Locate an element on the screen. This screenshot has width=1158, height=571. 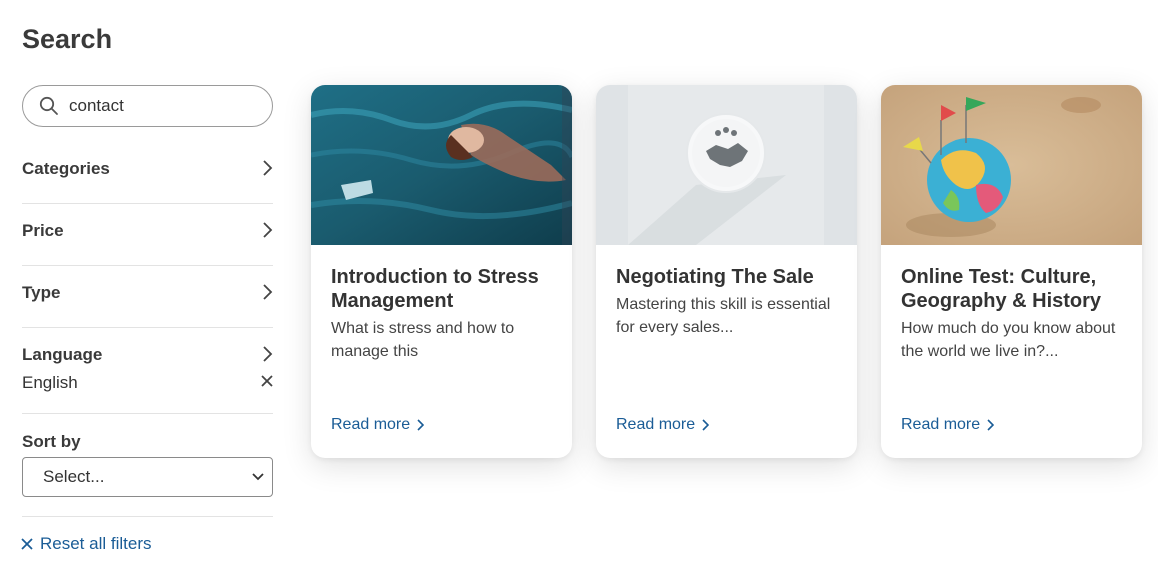
card-description: What is stress and how to manage this is located at coordinates (423, 340).